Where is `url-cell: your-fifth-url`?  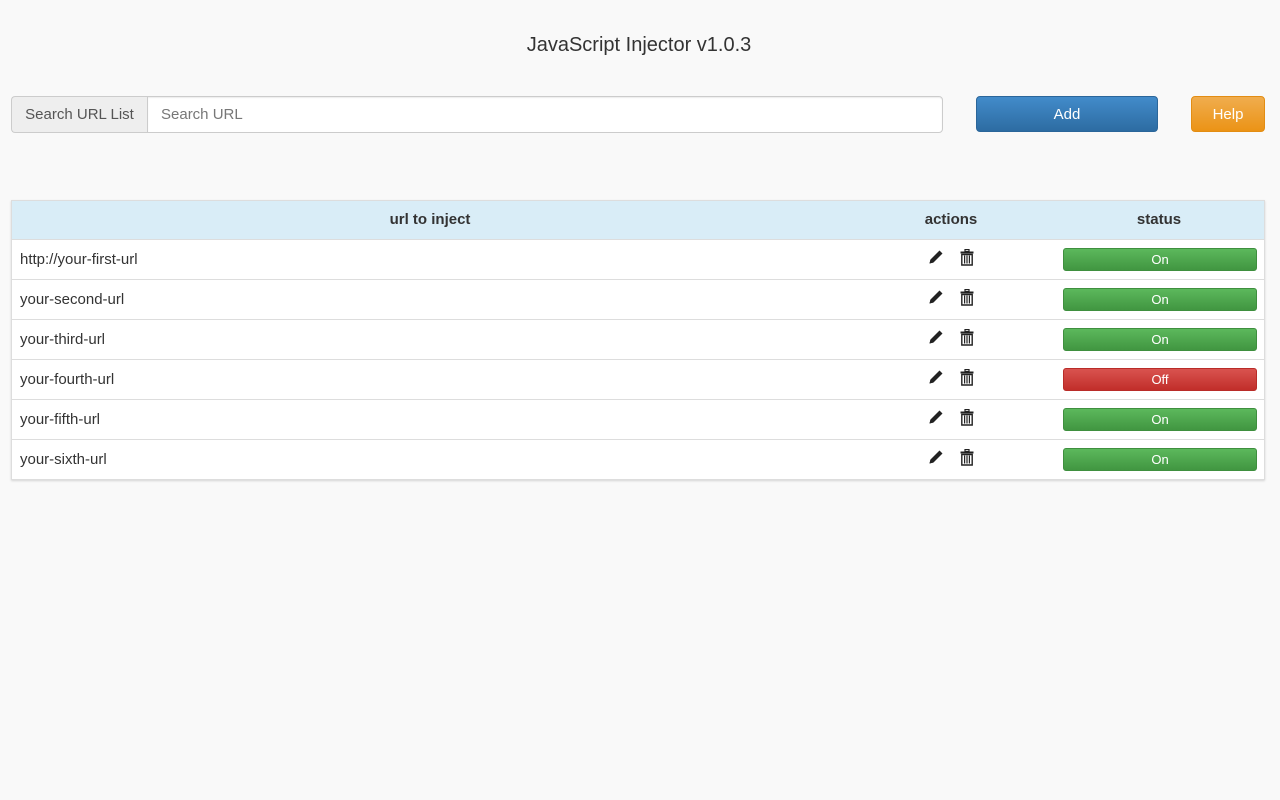
url-cell: your-fifth-url is located at coordinates (60, 419).